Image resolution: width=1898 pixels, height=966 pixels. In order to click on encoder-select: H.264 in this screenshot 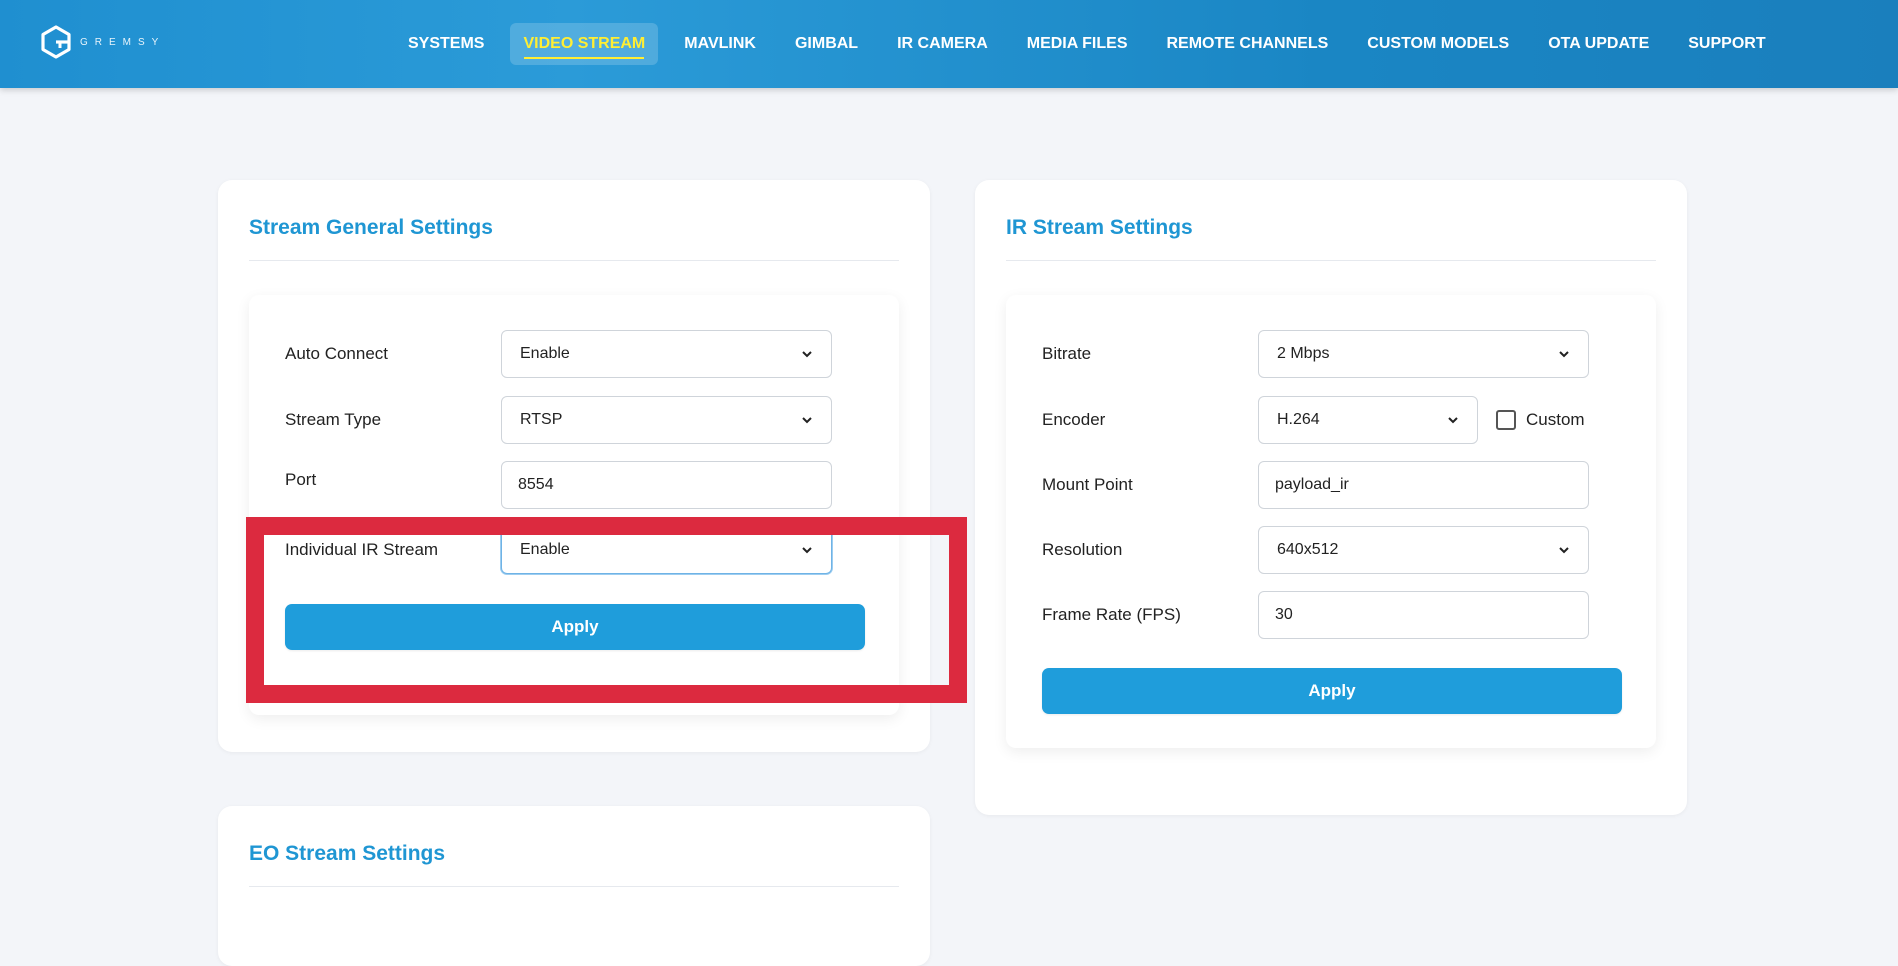, I will do `click(1368, 420)`.